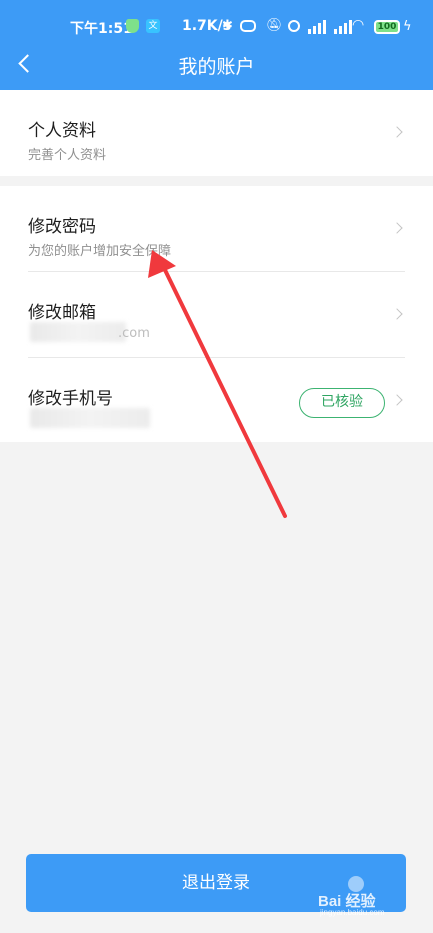 This screenshot has height=933, width=433. Describe the element at coordinates (248, 26) in the screenshot. I see `nfc-icon` at that location.